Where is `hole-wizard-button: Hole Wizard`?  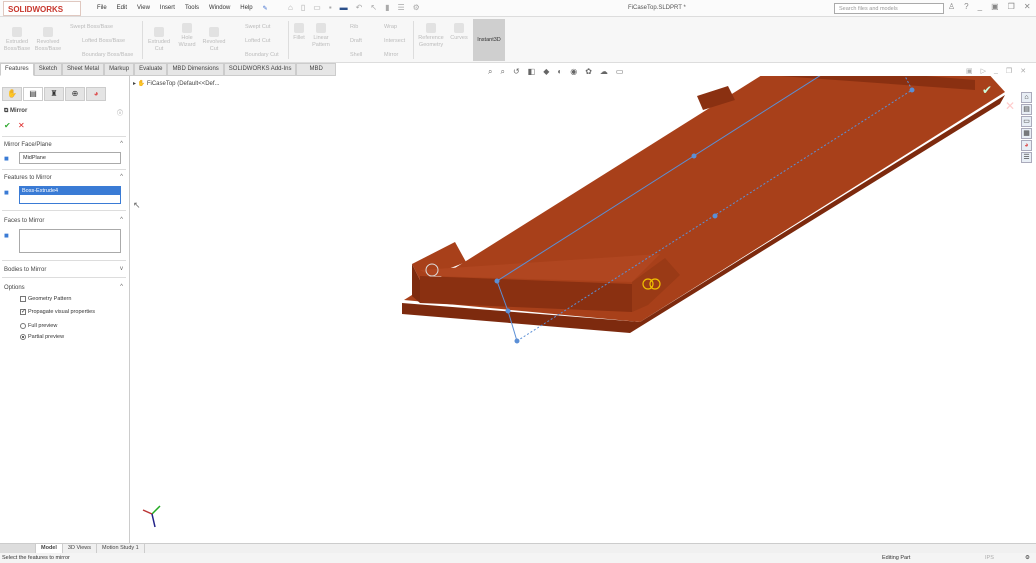
hole-wizard-button: Hole Wizard is located at coordinates (187, 36).